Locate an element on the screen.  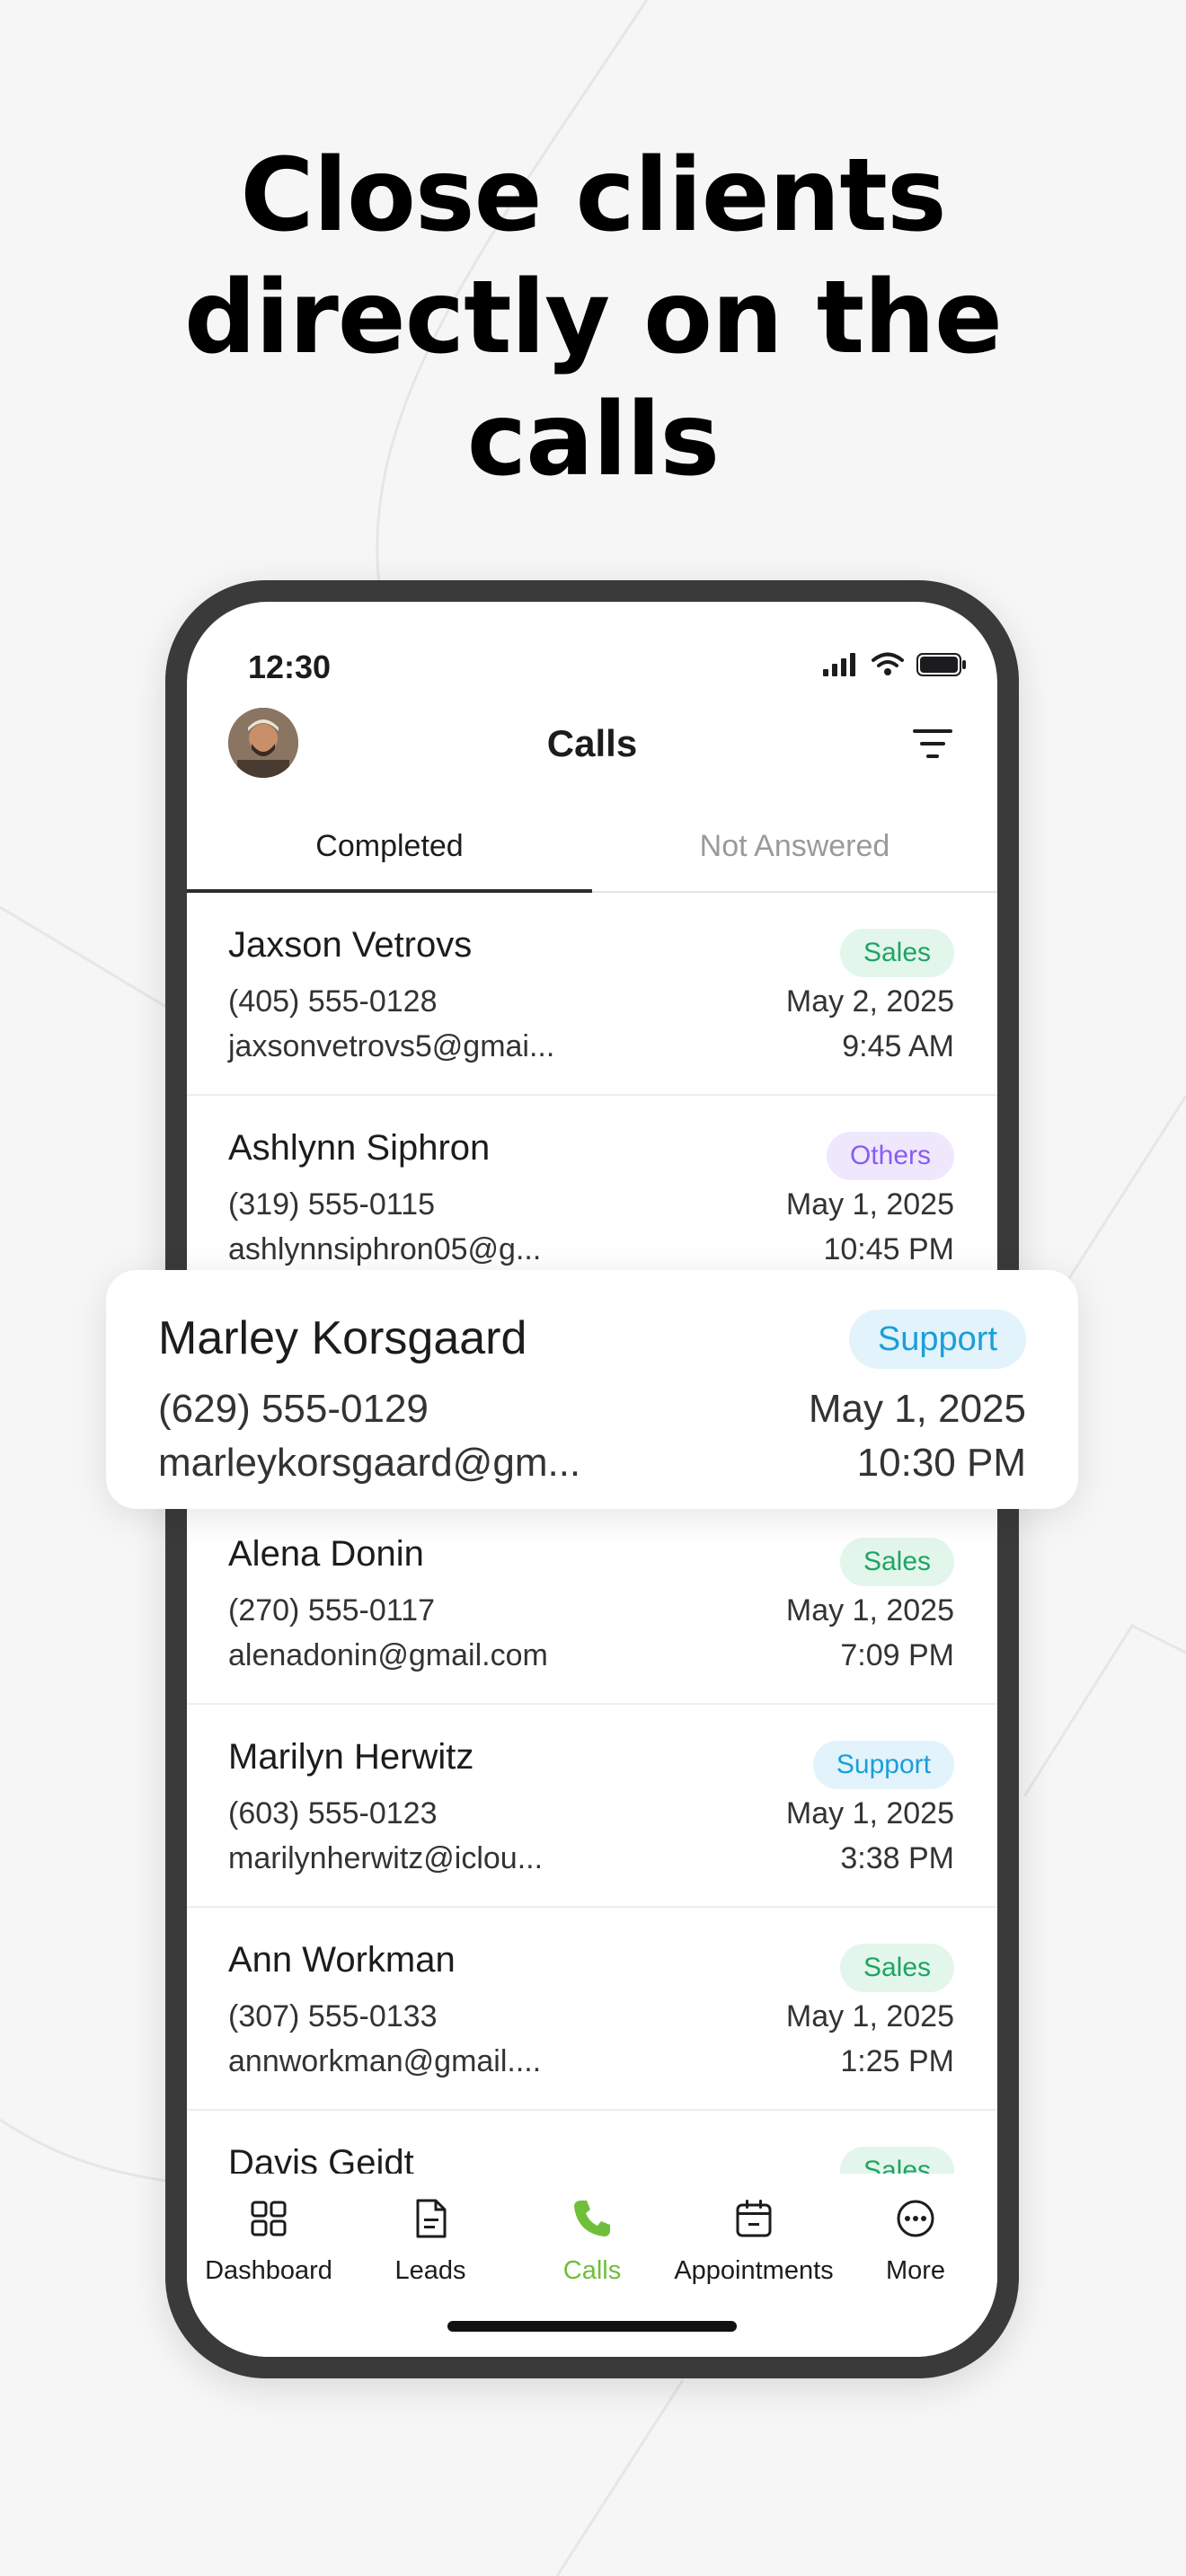
document-icon is located at coordinates (431, 2218).